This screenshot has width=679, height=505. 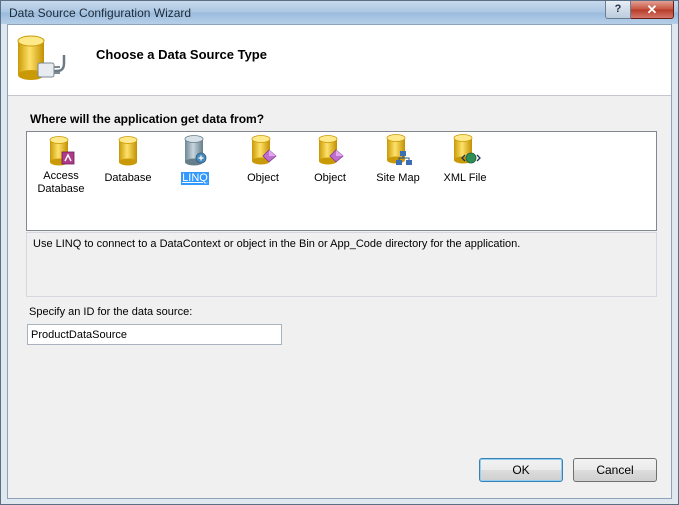 What do you see at coordinates (330, 178) in the screenshot?
I see `type-label-object-2: Object` at bounding box center [330, 178].